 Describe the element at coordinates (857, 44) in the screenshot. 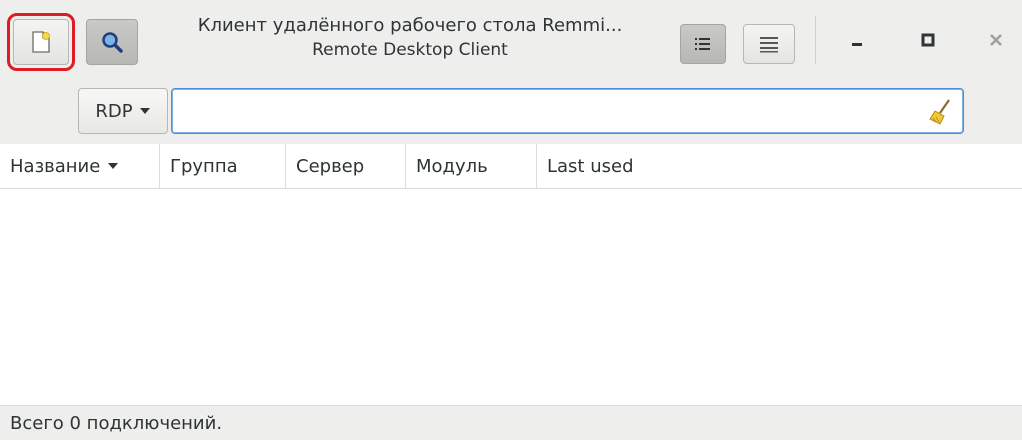

I see `minimize-icon` at that location.